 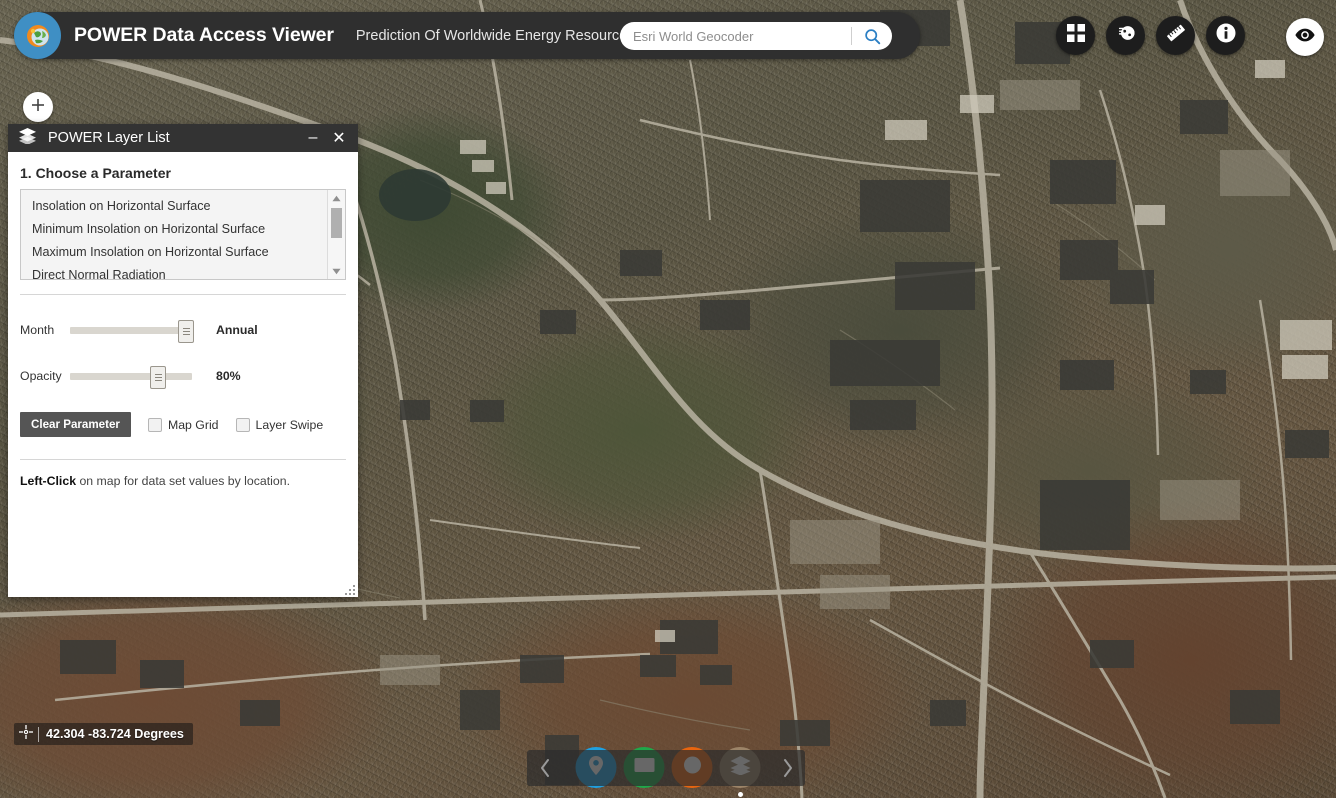 I want to click on panel-title: POWER Layer List, so click(x=109, y=138).